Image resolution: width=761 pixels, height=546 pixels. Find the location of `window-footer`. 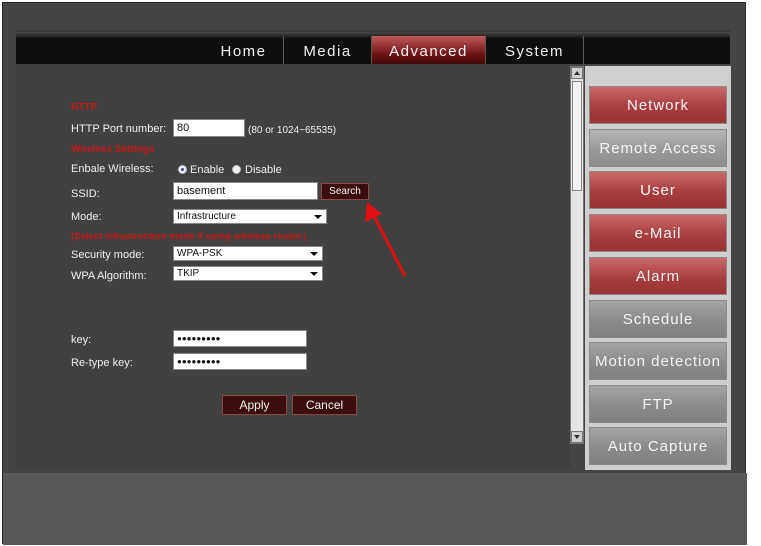

window-footer is located at coordinates (375, 509).